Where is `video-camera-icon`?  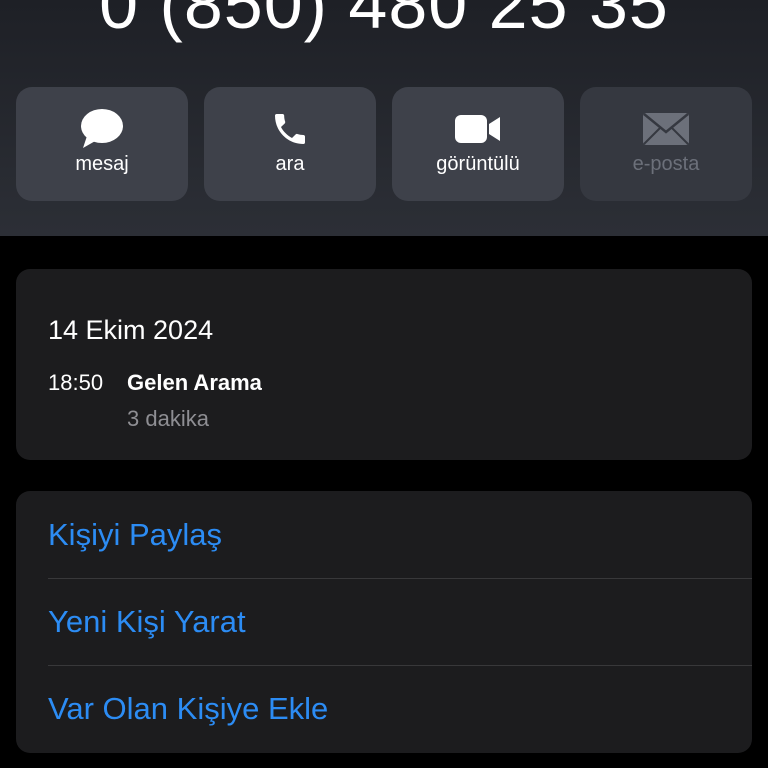
video-camera-icon is located at coordinates (478, 129).